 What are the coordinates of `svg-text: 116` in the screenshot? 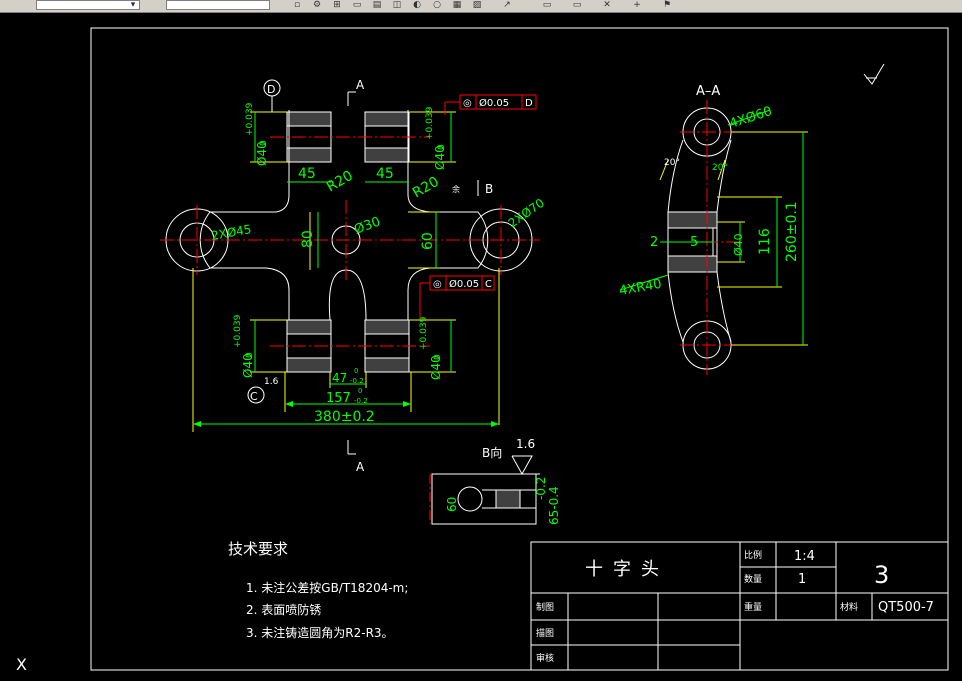 It's located at (765, 241).